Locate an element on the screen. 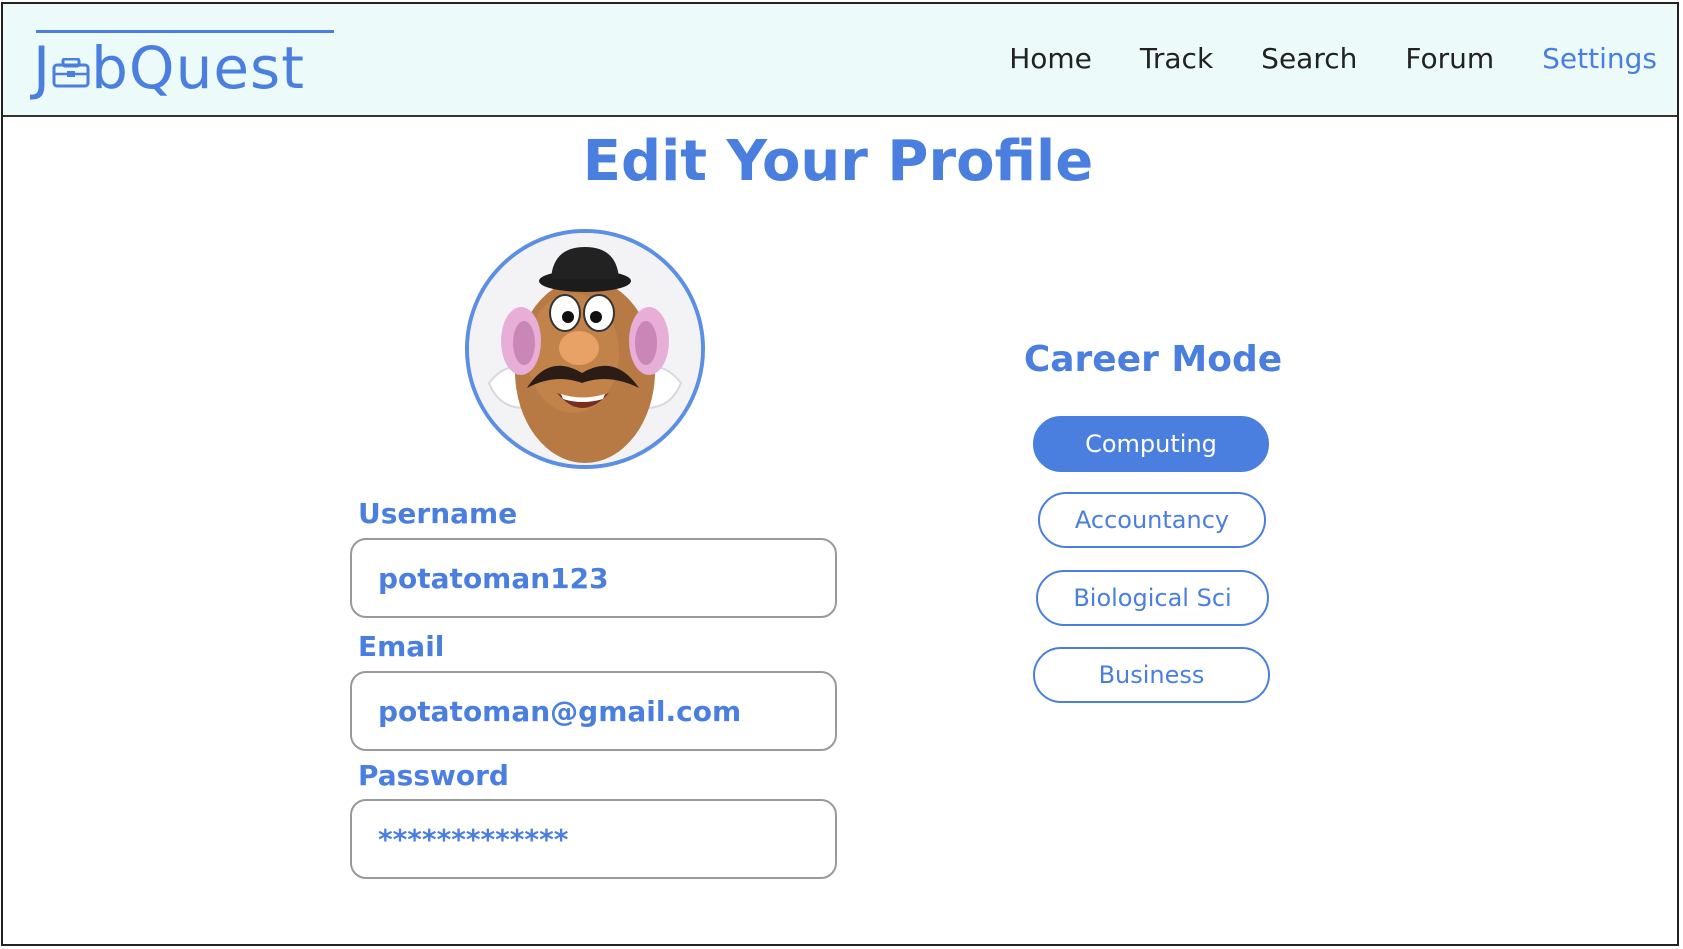 This screenshot has width=1683, height=949. nav-home: Home is located at coordinates (1050, 58).